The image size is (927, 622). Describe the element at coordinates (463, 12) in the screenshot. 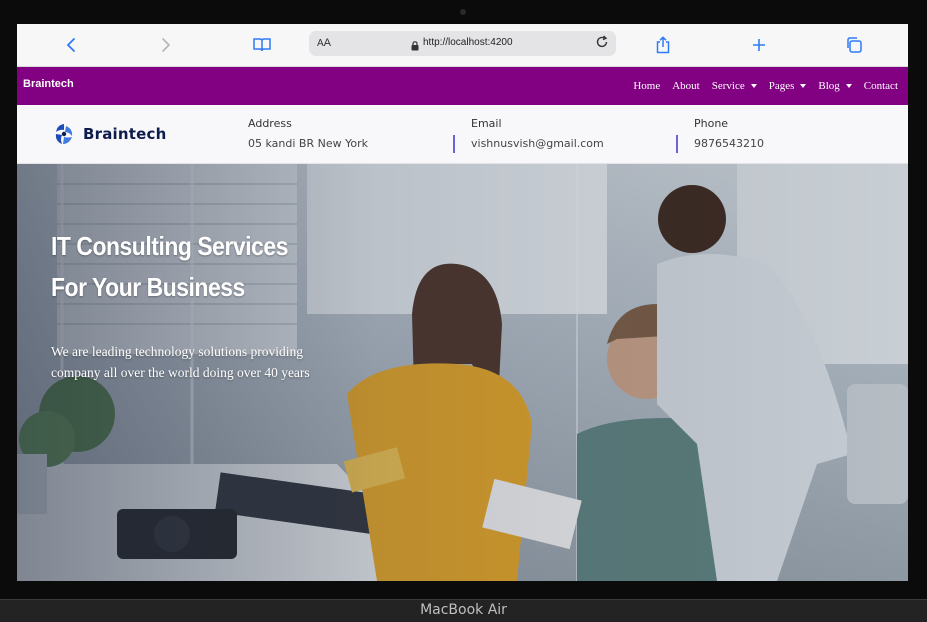

I see `camera-dot` at that location.